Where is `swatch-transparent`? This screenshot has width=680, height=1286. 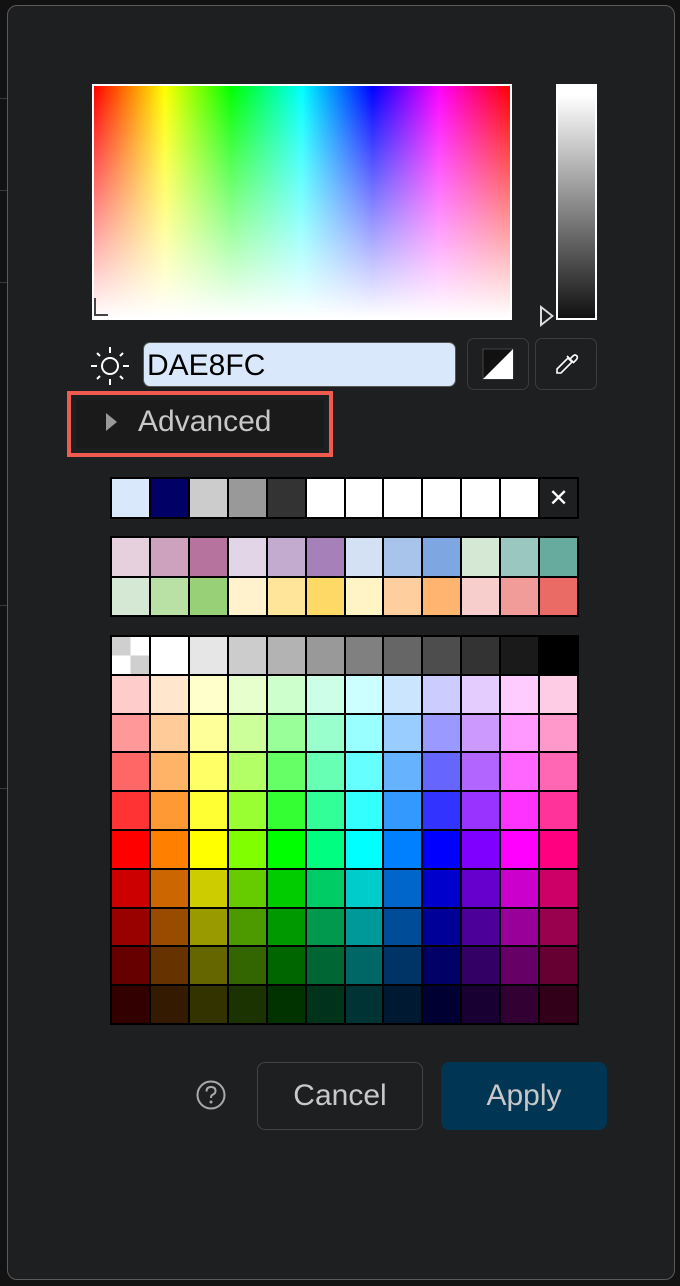 swatch-transparent is located at coordinates (130, 655).